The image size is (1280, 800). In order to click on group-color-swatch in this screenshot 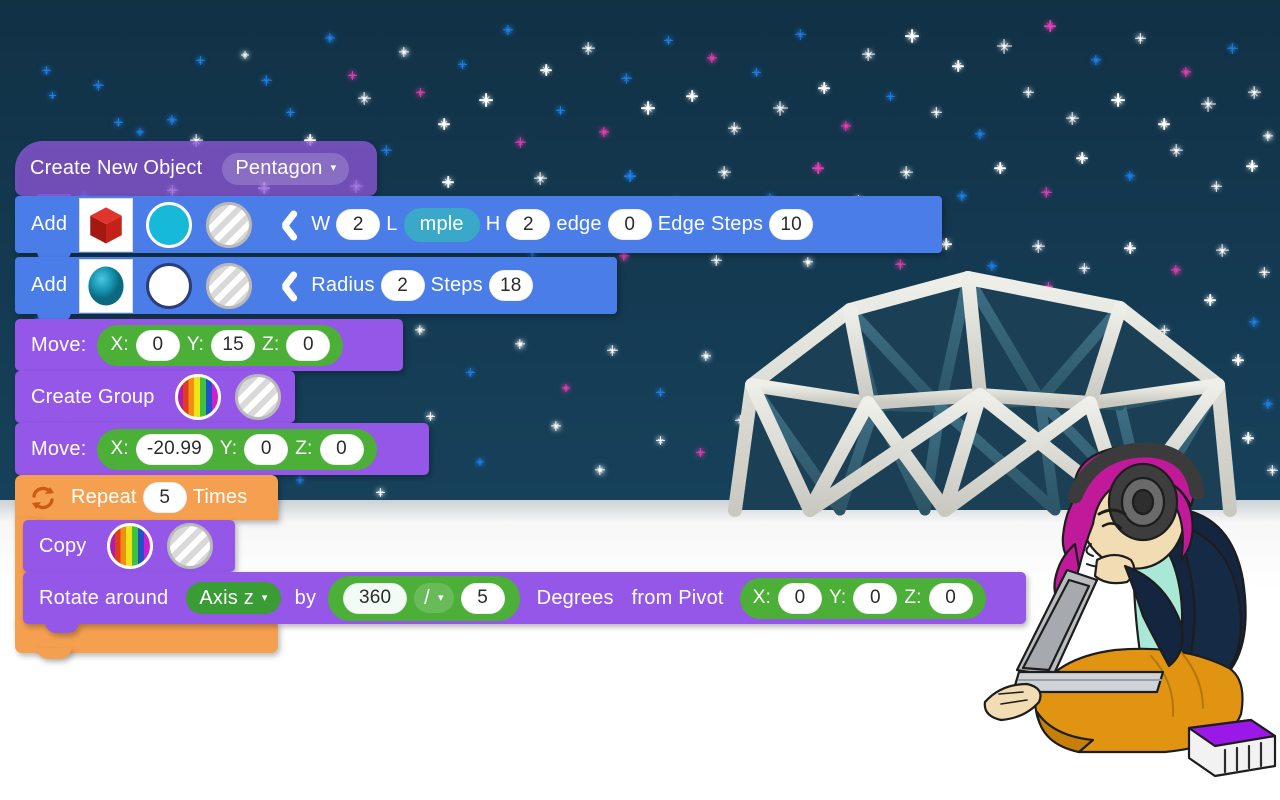, I will do `click(197, 397)`.